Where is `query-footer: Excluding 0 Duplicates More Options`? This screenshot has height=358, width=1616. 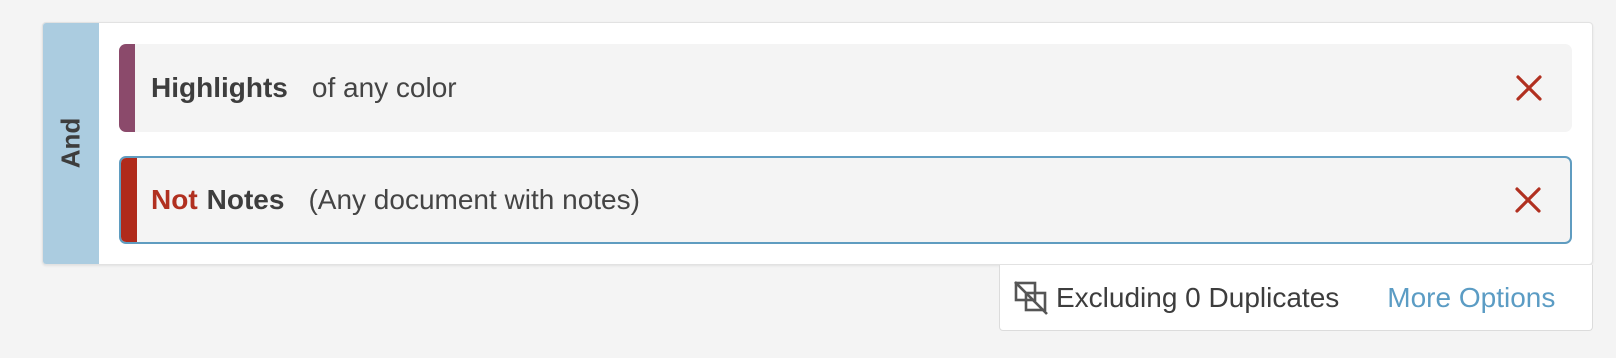
query-footer: Excluding 0 Duplicates More Options is located at coordinates (1296, 298).